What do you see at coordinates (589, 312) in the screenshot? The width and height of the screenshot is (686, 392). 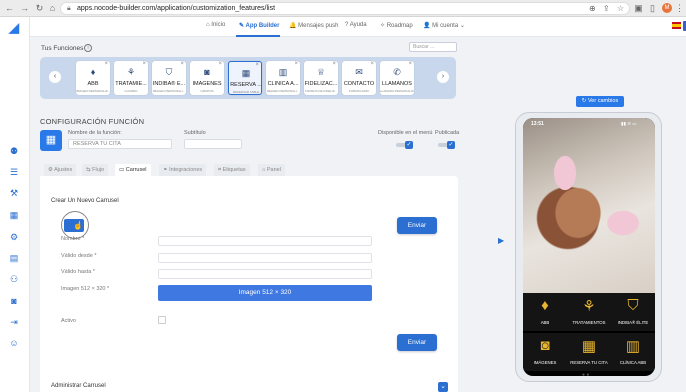 I see `preview-tile: ⚘ TRATAMIENTOS` at bounding box center [589, 312].